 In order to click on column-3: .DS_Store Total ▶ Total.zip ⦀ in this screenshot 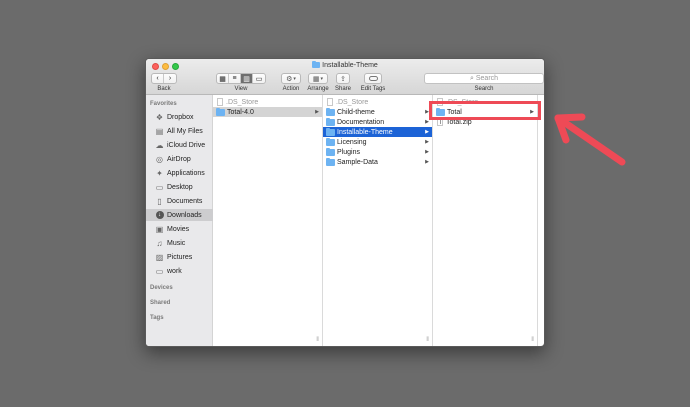, I will do `click(485, 220)`.